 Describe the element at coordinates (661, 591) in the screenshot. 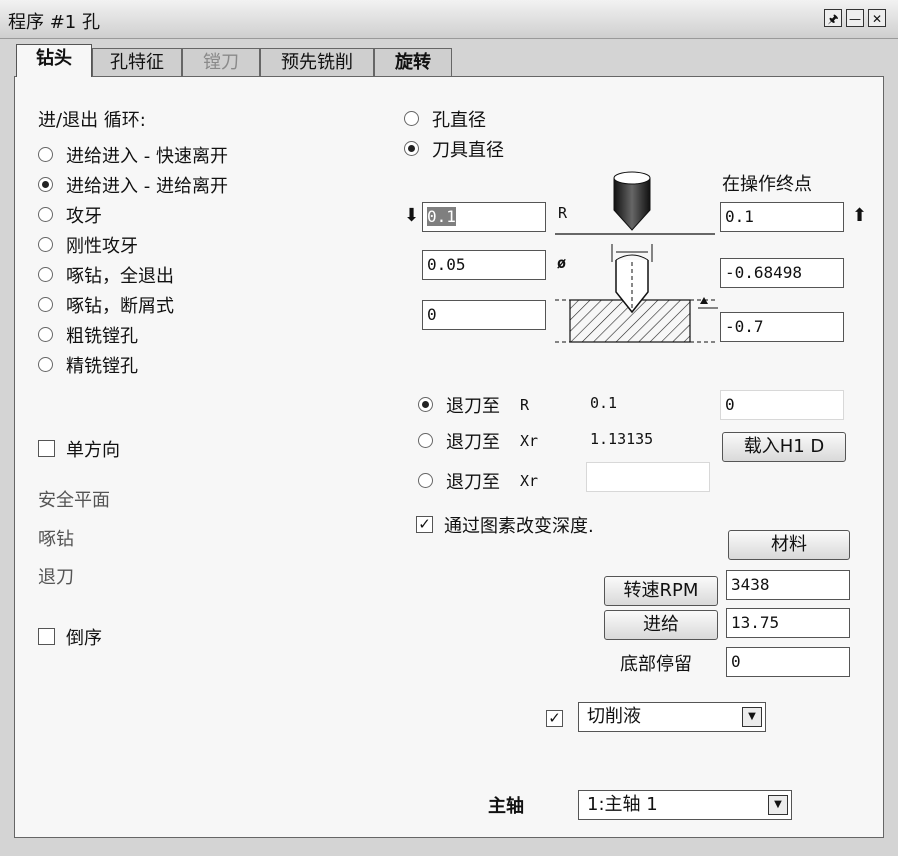

I see `spindle-speed-button: 转速RPM` at that location.